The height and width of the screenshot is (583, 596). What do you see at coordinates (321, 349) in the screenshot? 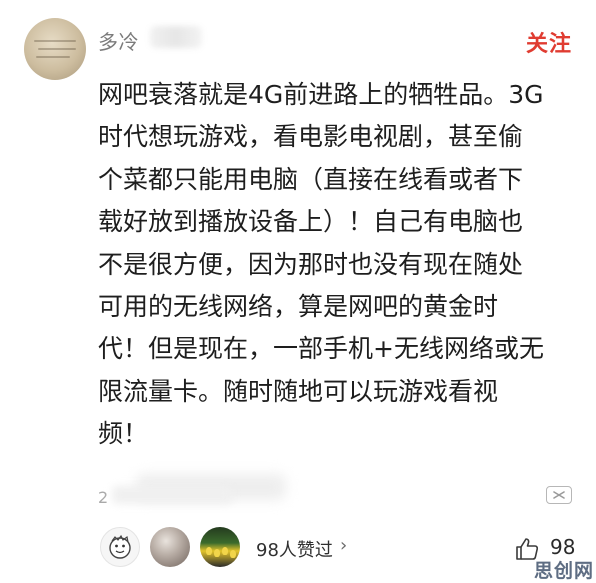
I see `comment-line: 代！但是现在，一部手机+无线网络或无` at bounding box center [321, 349].